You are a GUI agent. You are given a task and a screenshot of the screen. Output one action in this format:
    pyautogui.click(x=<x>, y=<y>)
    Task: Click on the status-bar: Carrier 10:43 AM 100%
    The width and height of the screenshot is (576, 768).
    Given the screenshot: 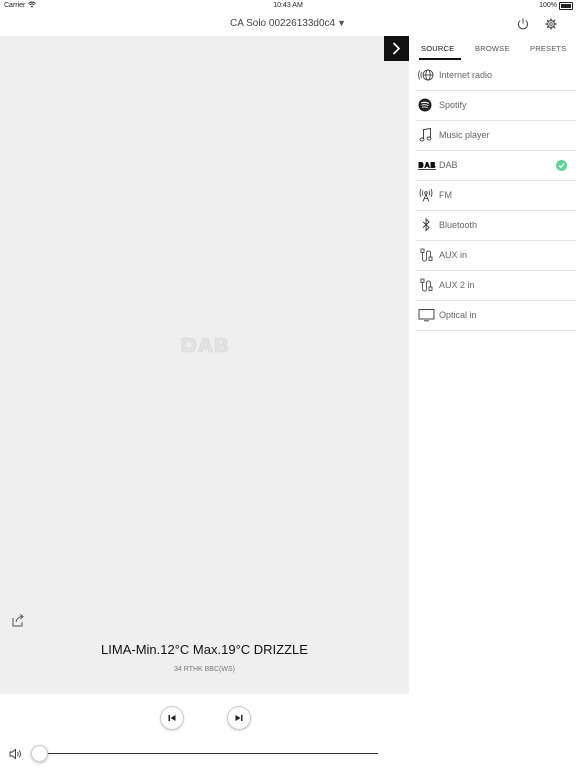 What is the action you would take?
    pyautogui.click(x=288, y=6)
    